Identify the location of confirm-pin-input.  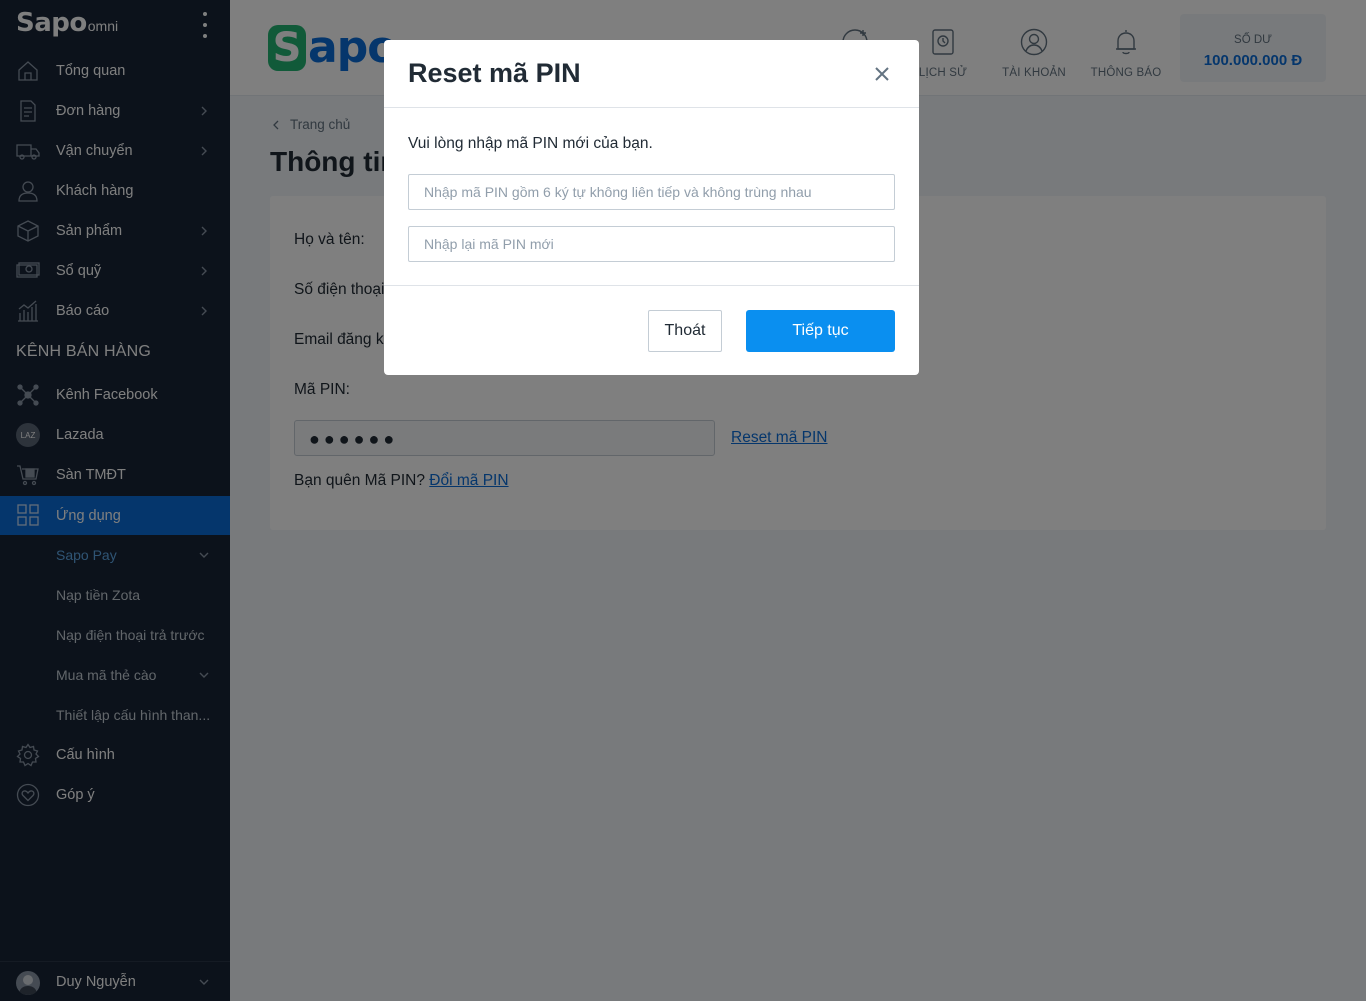
(651, 244).